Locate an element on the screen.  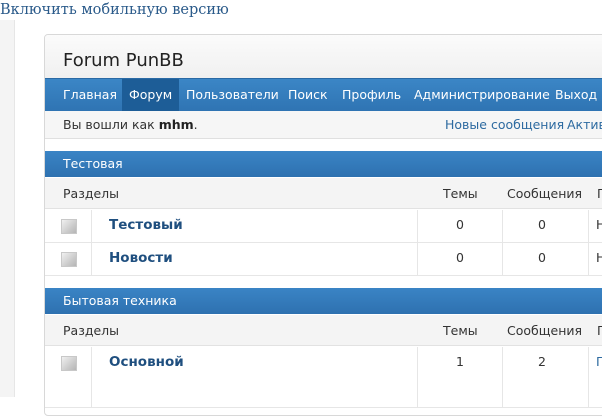
forum-name-link: Новости is located at coordinates (141, 258).